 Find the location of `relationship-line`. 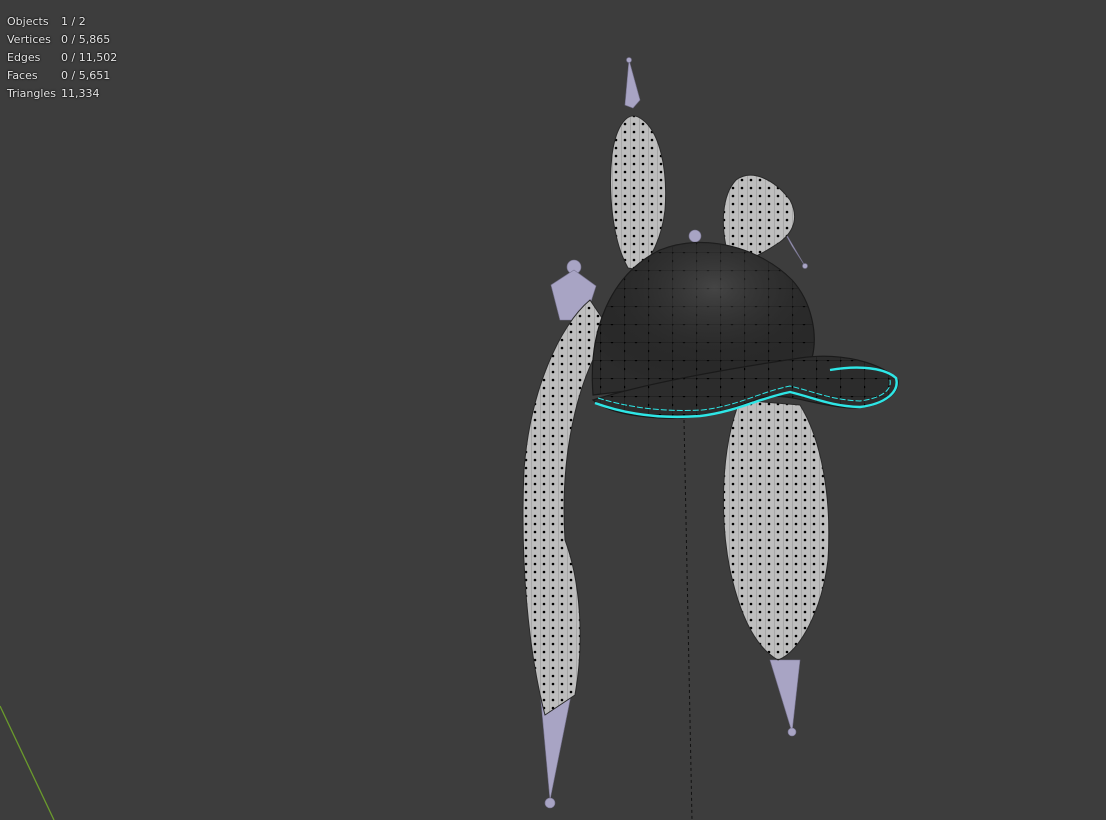

relationship-line is located at coordinates (688, 619).